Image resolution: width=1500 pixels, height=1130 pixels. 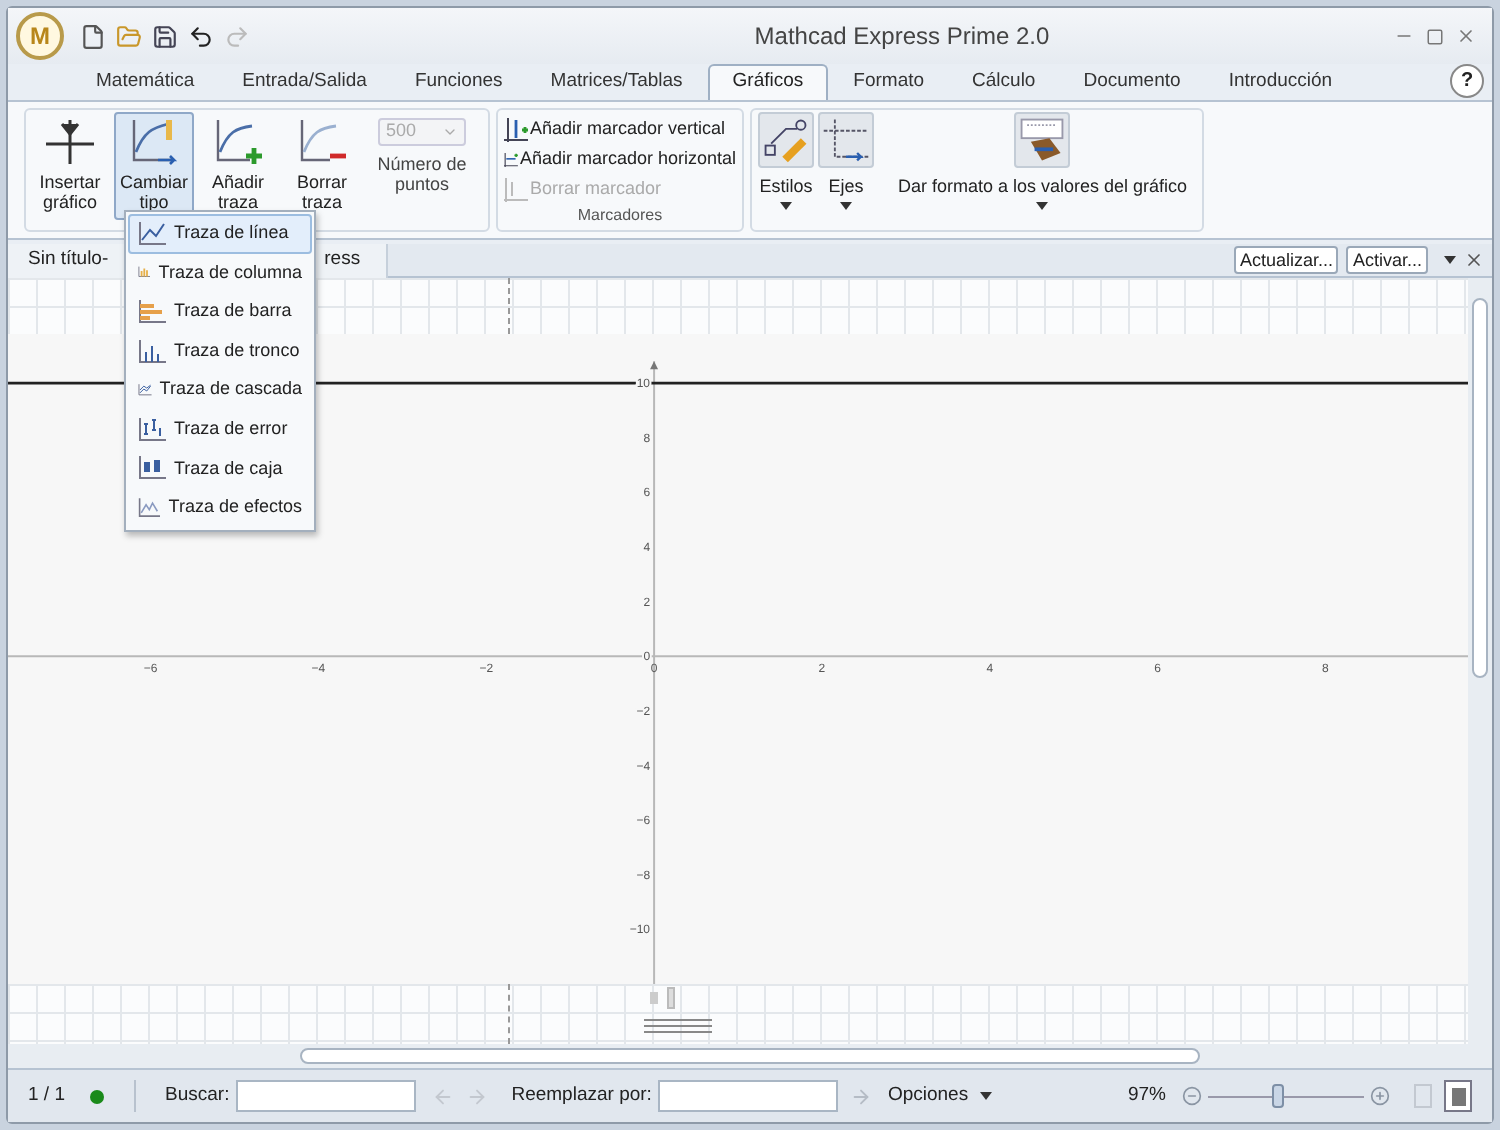 I want to click on replace-label: Reemplazar por:, so click(x=581, y=1095).